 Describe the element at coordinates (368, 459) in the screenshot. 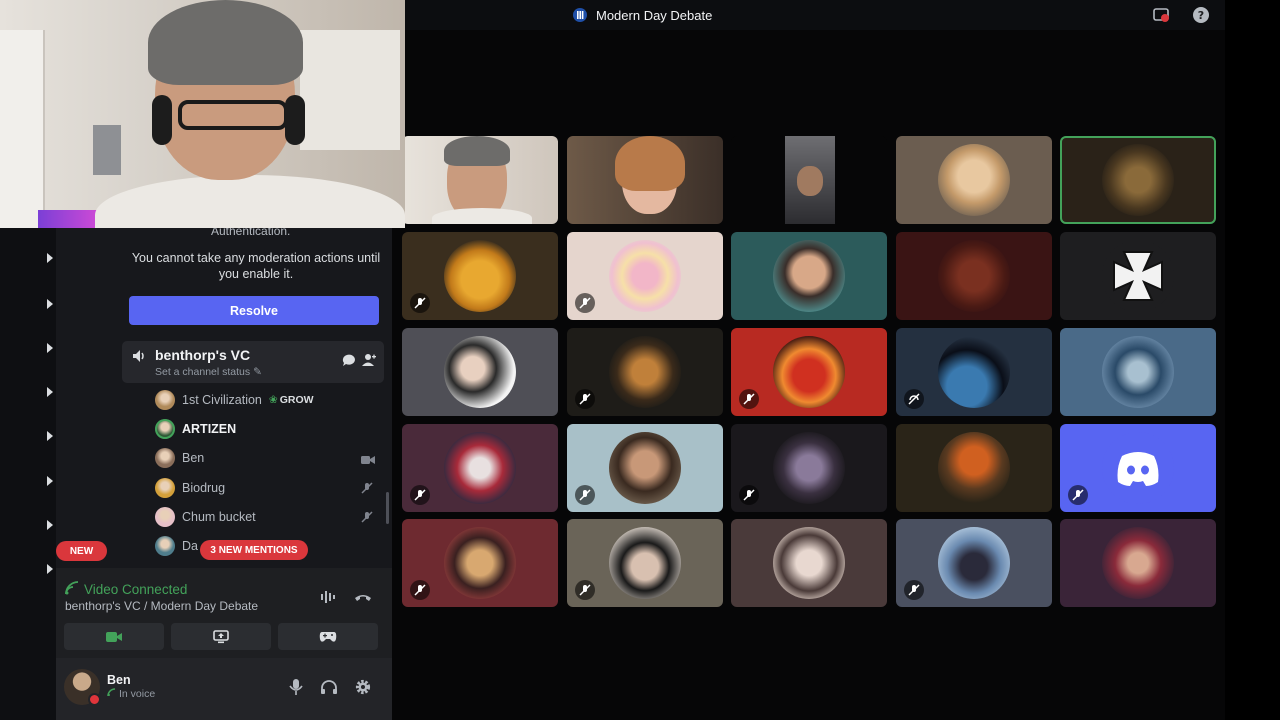

I see `video-icon` at that location.